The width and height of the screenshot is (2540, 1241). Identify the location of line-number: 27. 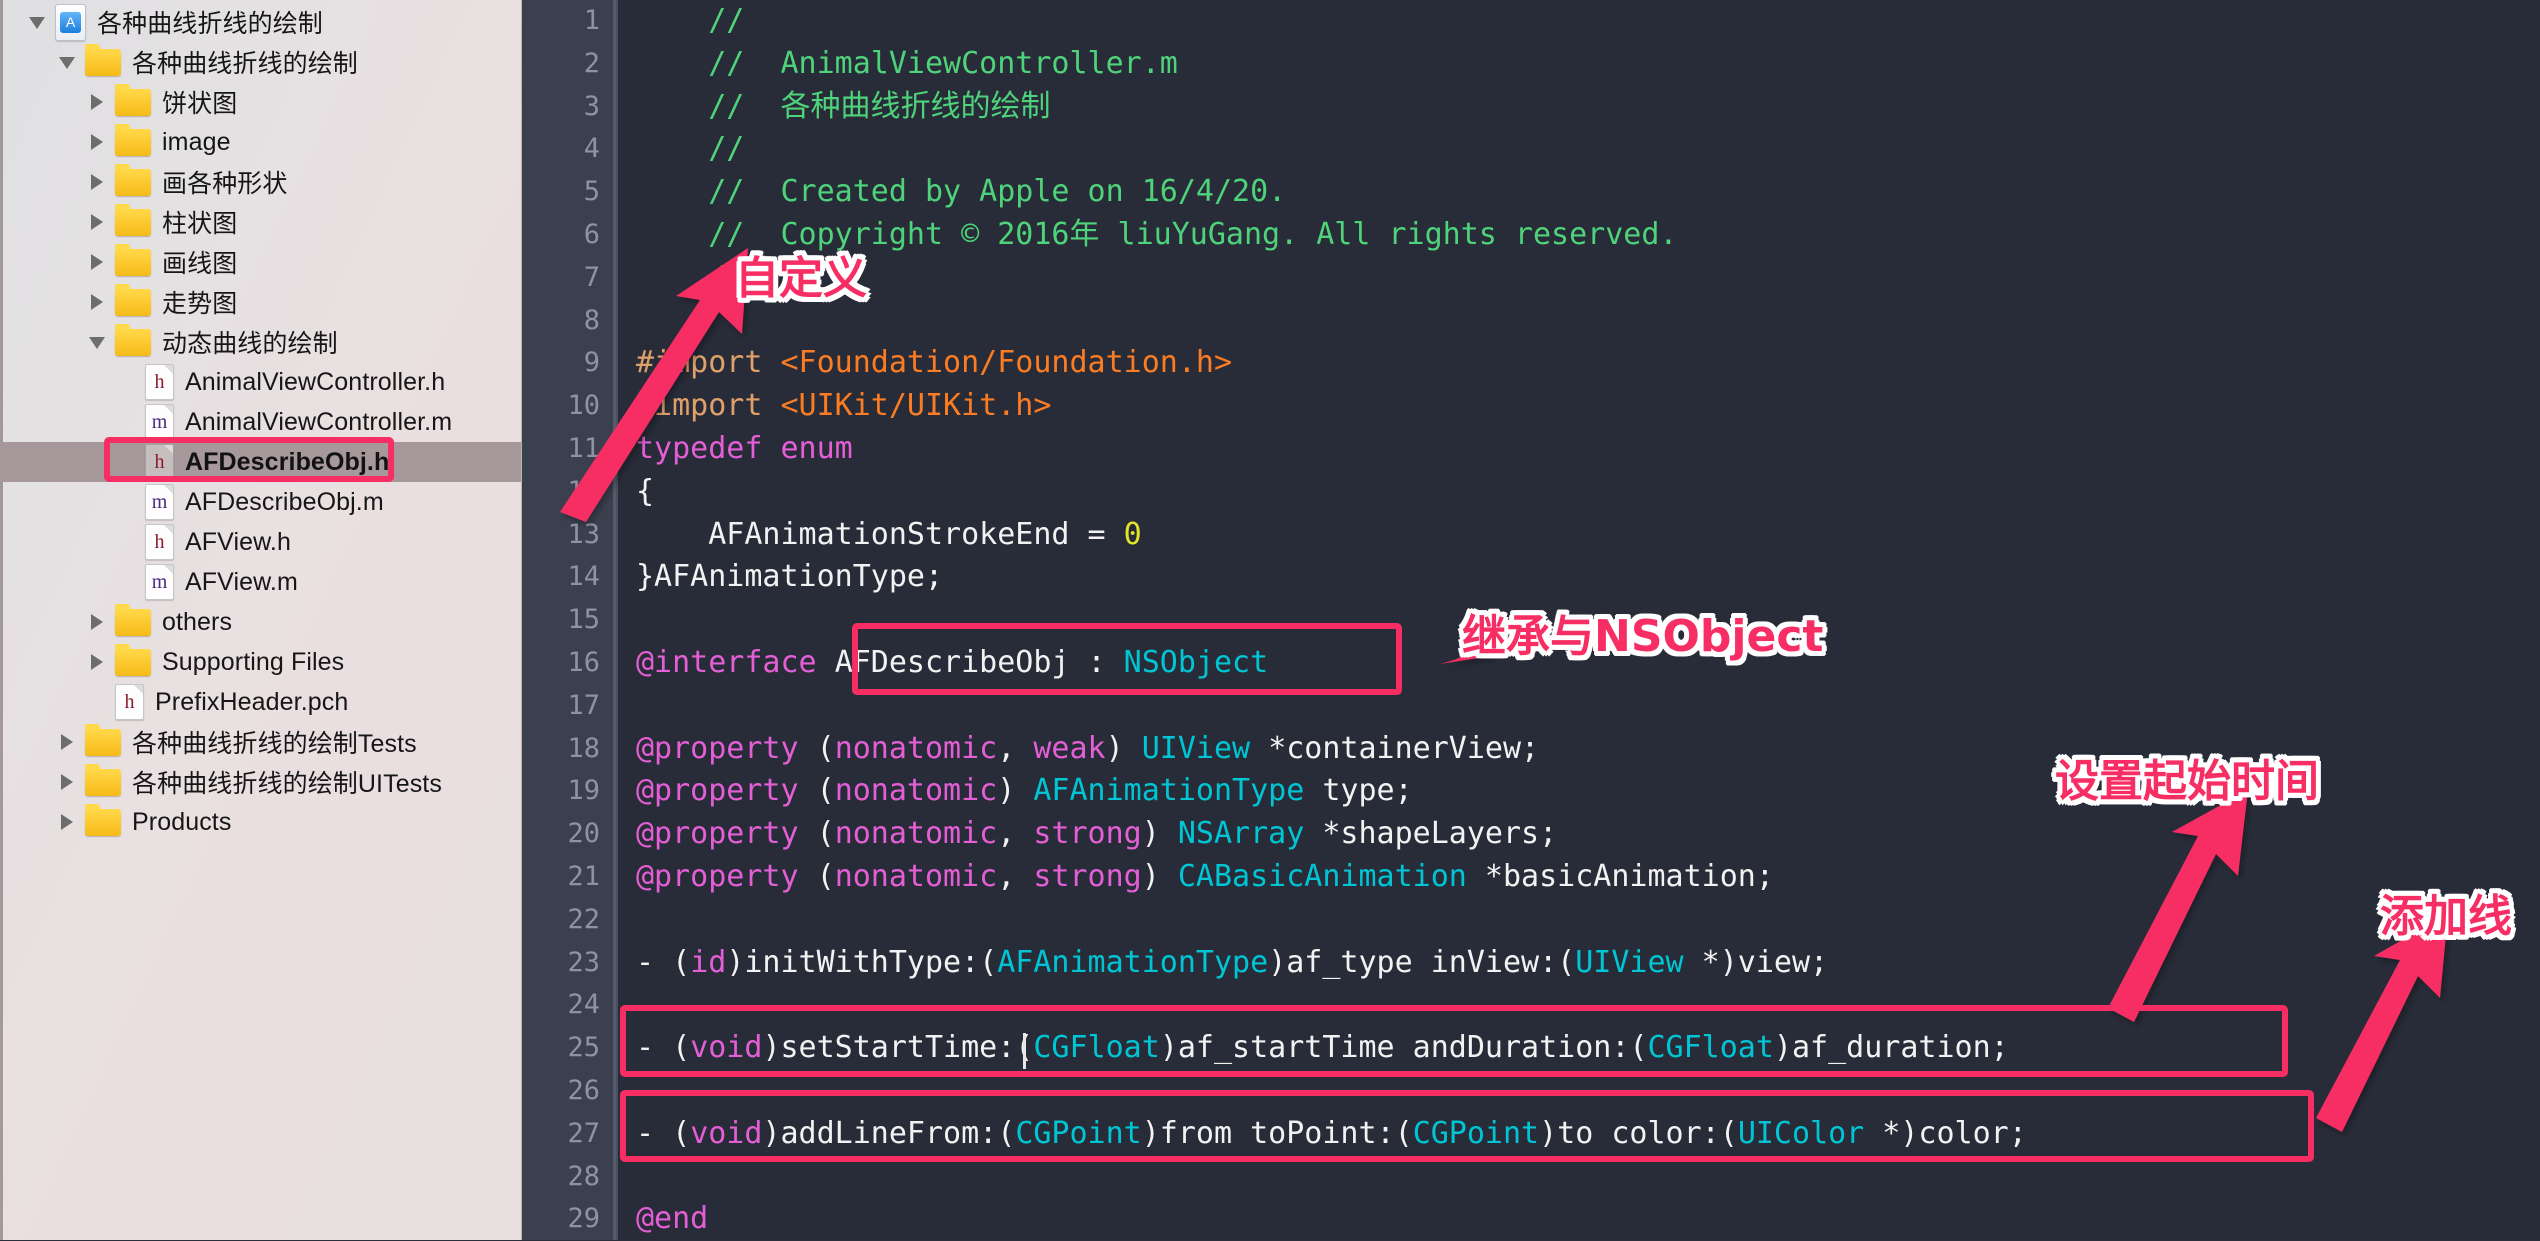
(569, 1134).